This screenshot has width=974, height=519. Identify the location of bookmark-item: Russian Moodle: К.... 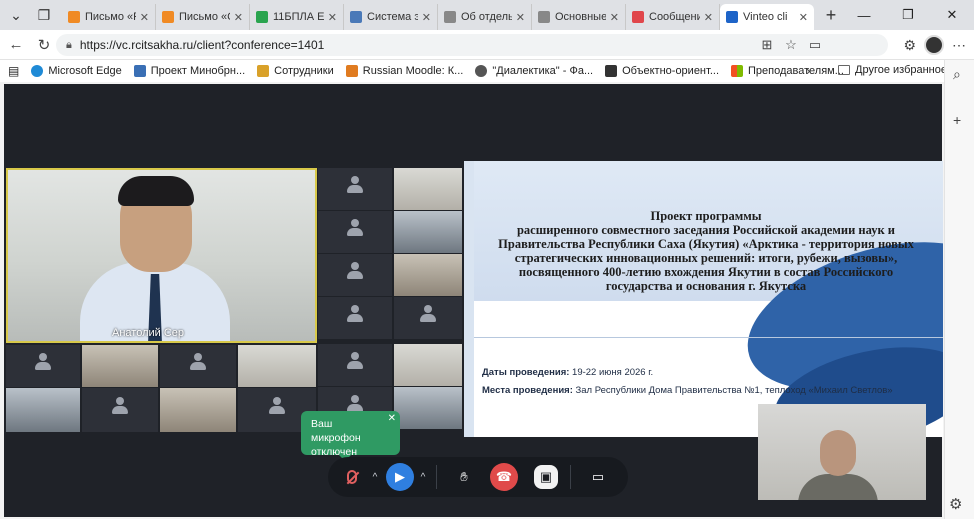
(404, 71).